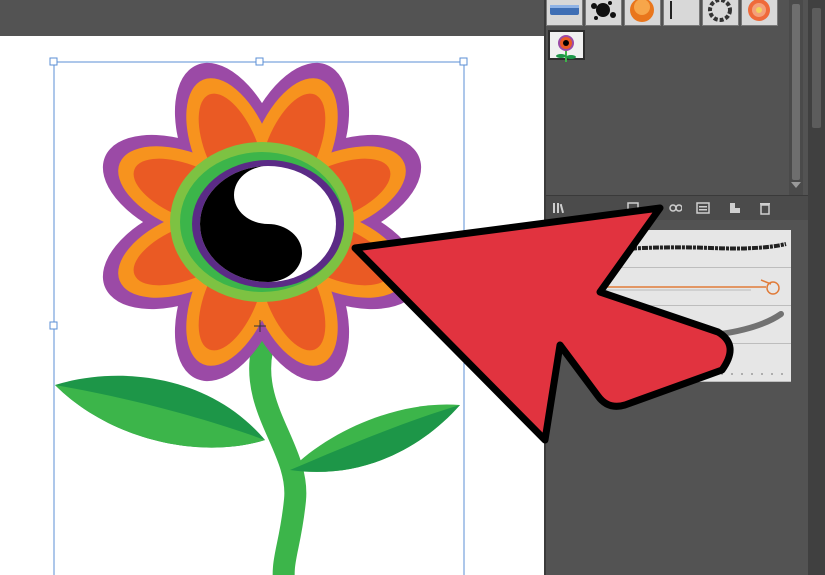 The image size is (825, 575). Describe the element at coordinates (463, 61) in the screenshot. I see `handle-top-right` at that location.